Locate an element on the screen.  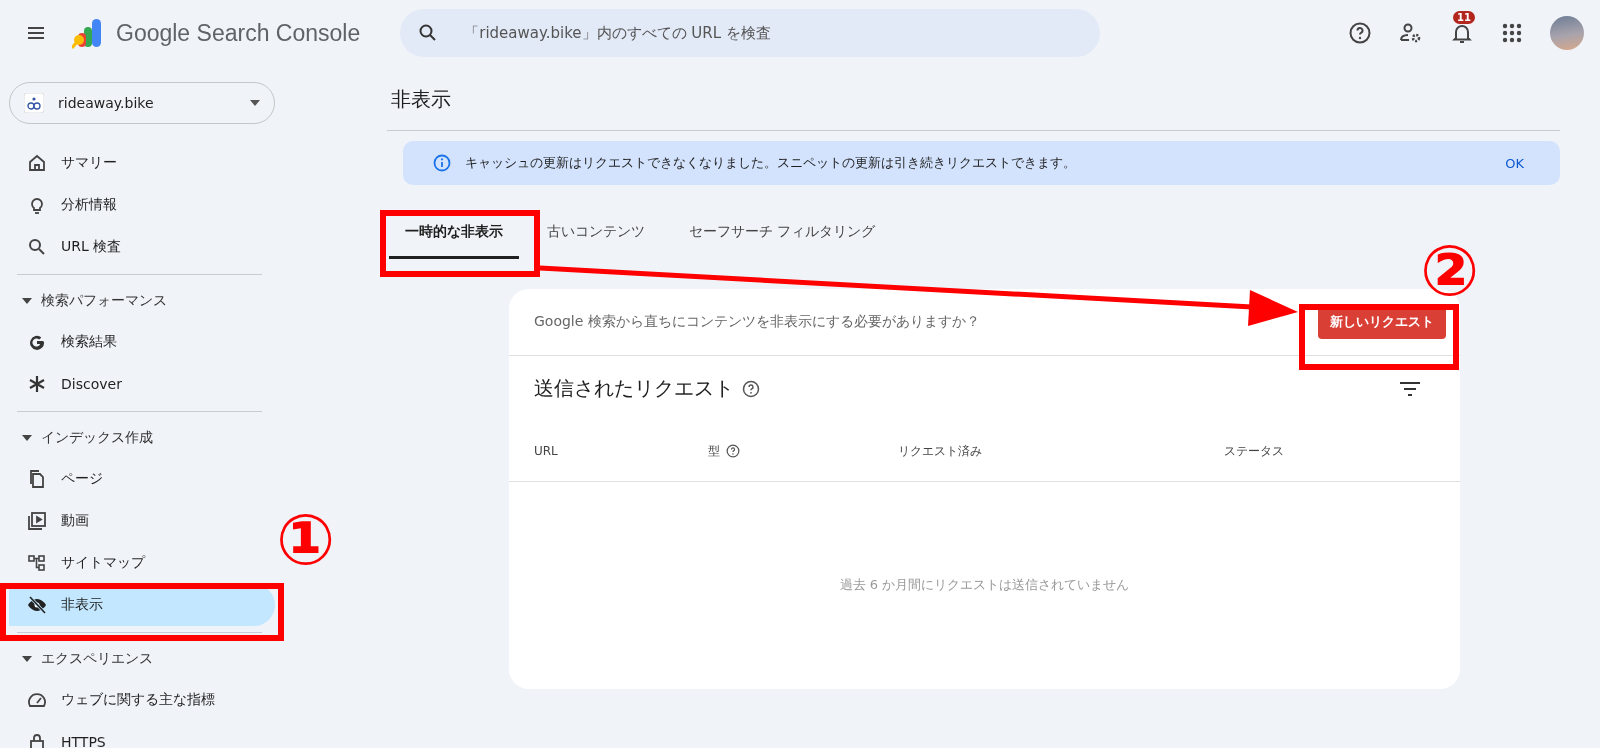
dropdown-caret-icon is located at coordinates (255, 103).